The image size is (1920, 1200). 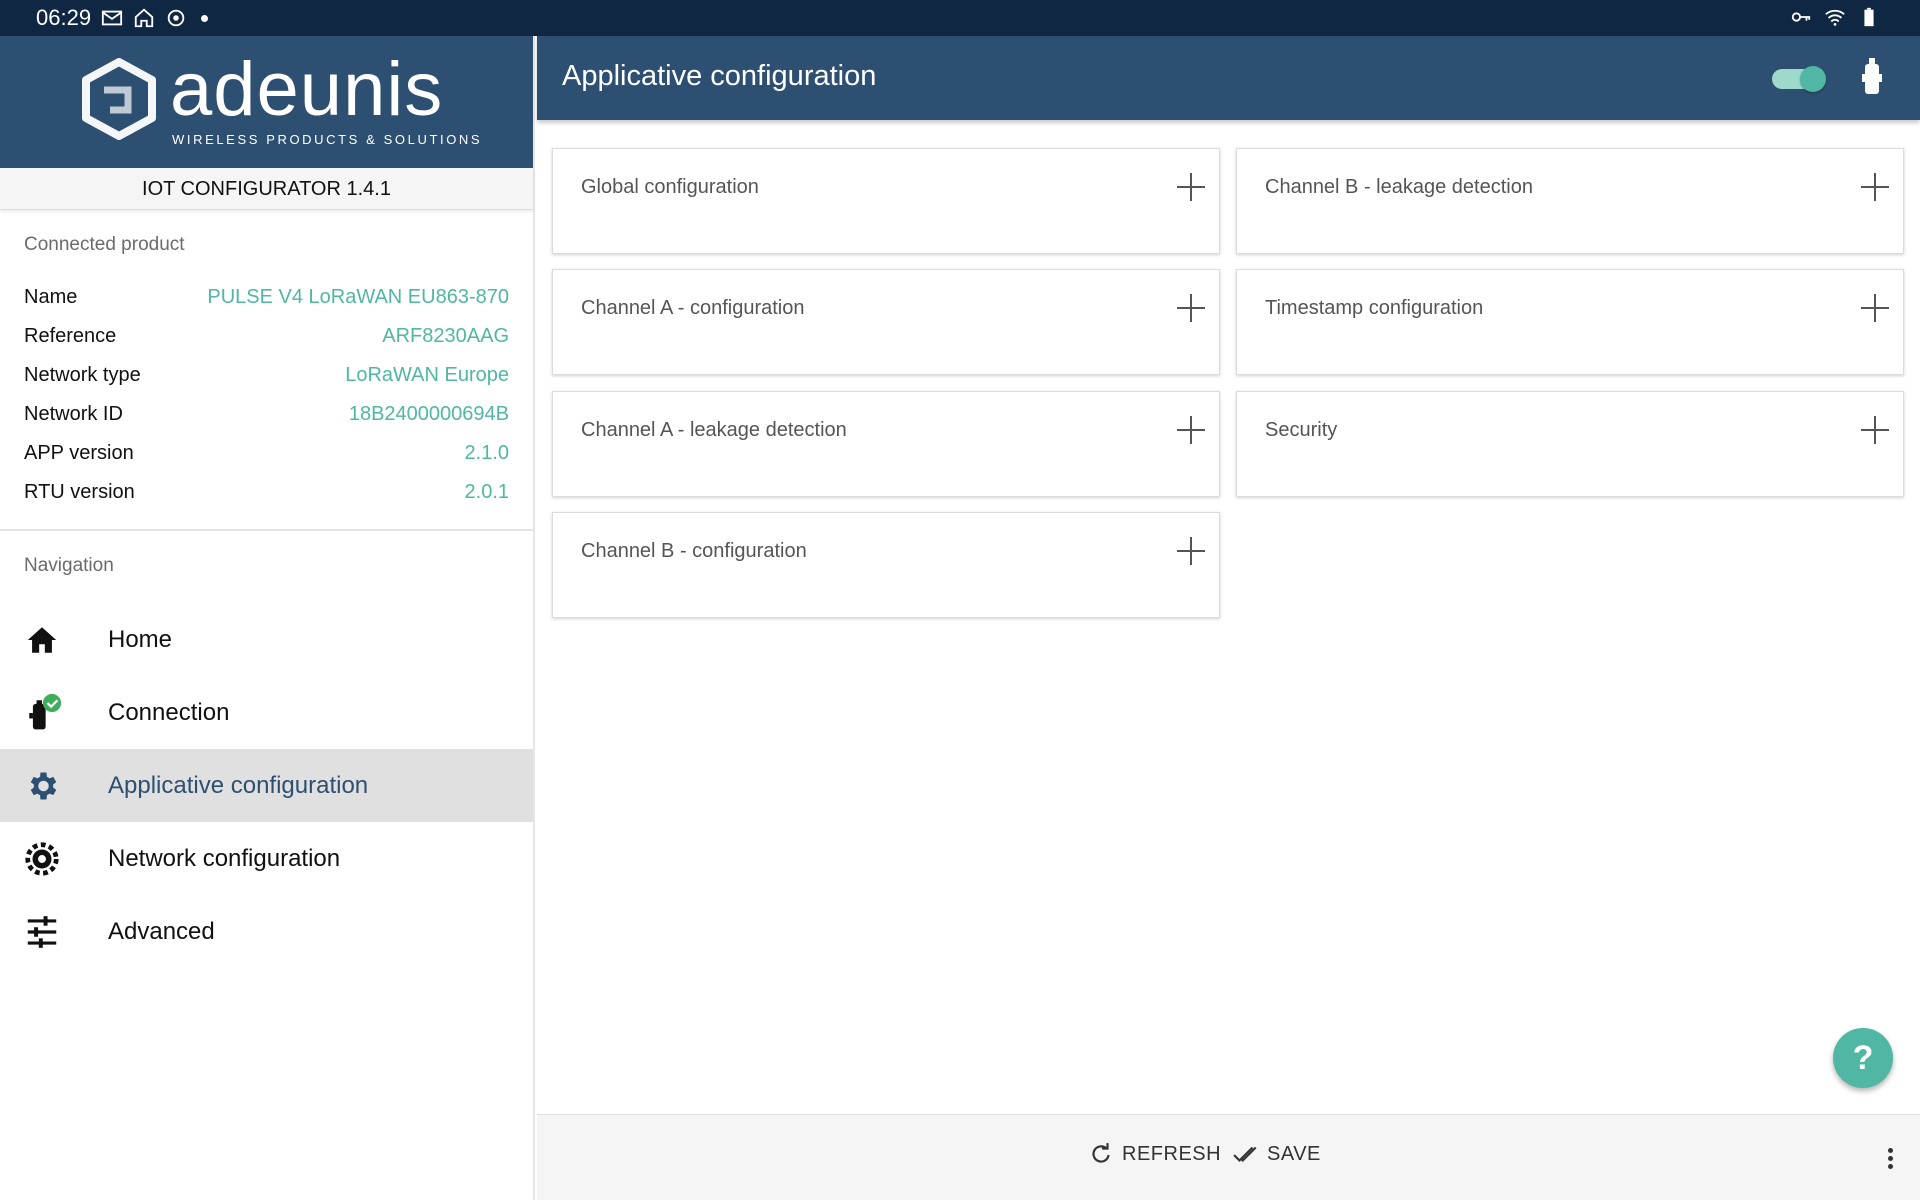 I want to click on card-label: Channel A - configuration, so click(x=693, y=308).